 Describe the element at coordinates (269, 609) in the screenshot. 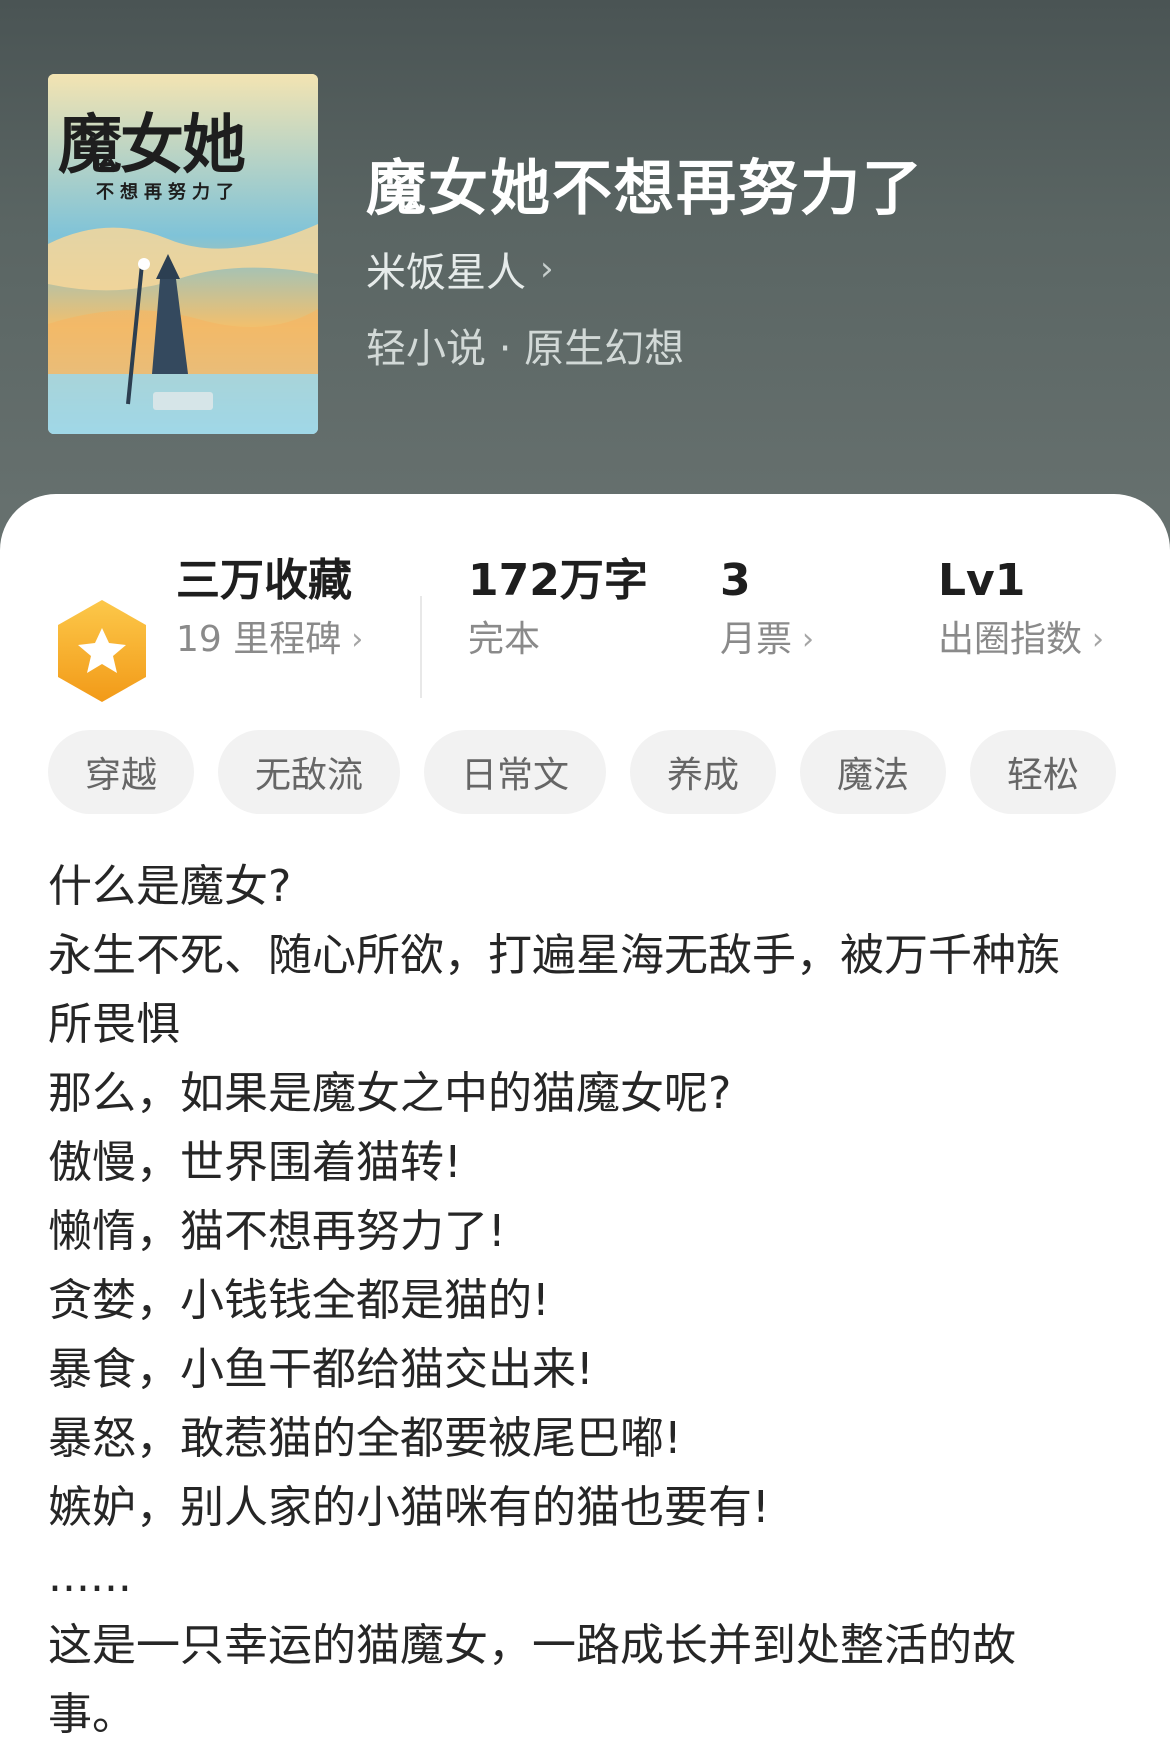

I see `stat-collection: 三万收藏 19 里程碑 ›` at that location.